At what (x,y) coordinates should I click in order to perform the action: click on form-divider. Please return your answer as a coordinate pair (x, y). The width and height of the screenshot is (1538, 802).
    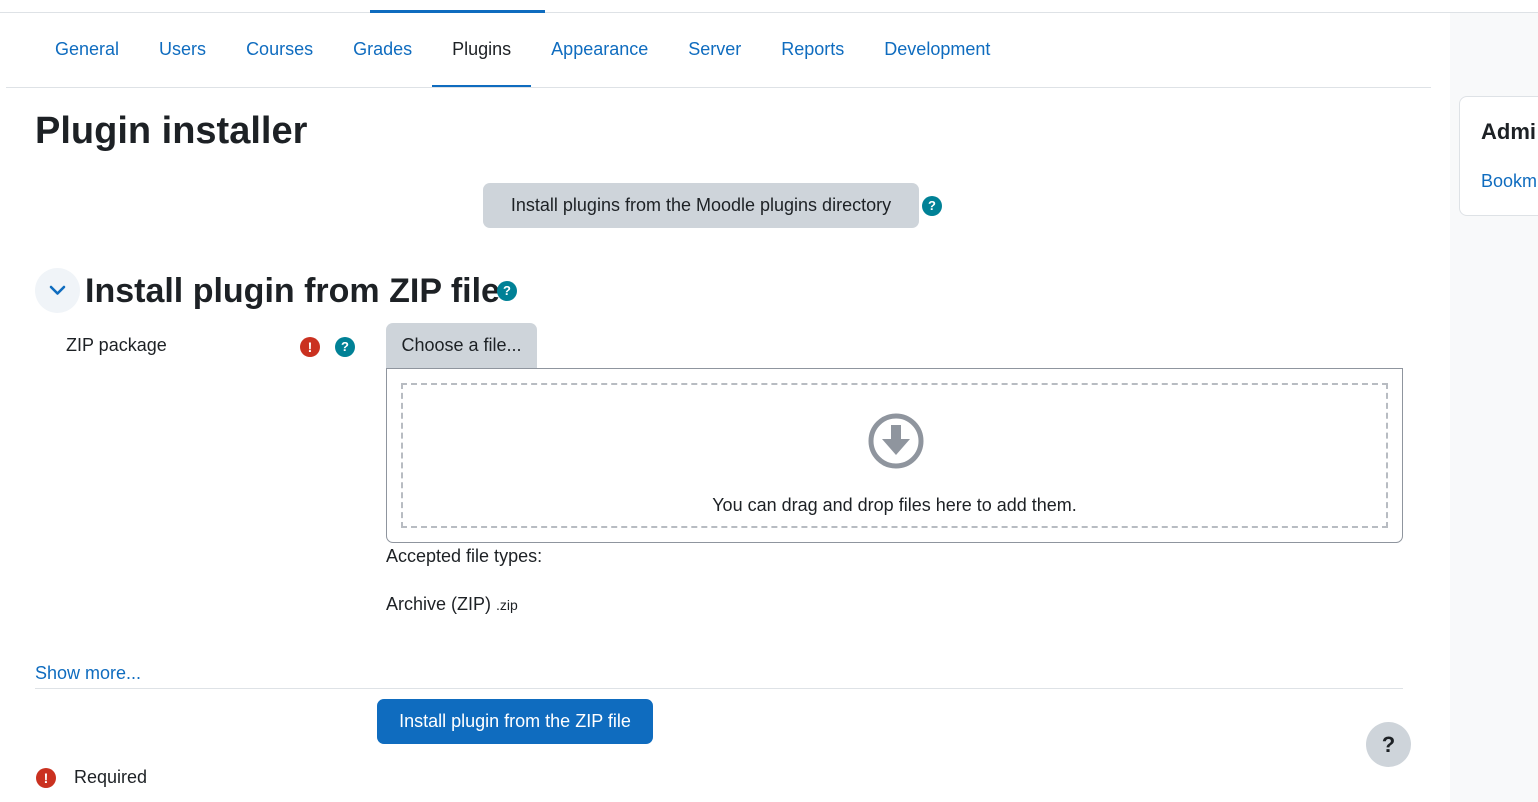
    Looking at the image, I should click on (719, 688).